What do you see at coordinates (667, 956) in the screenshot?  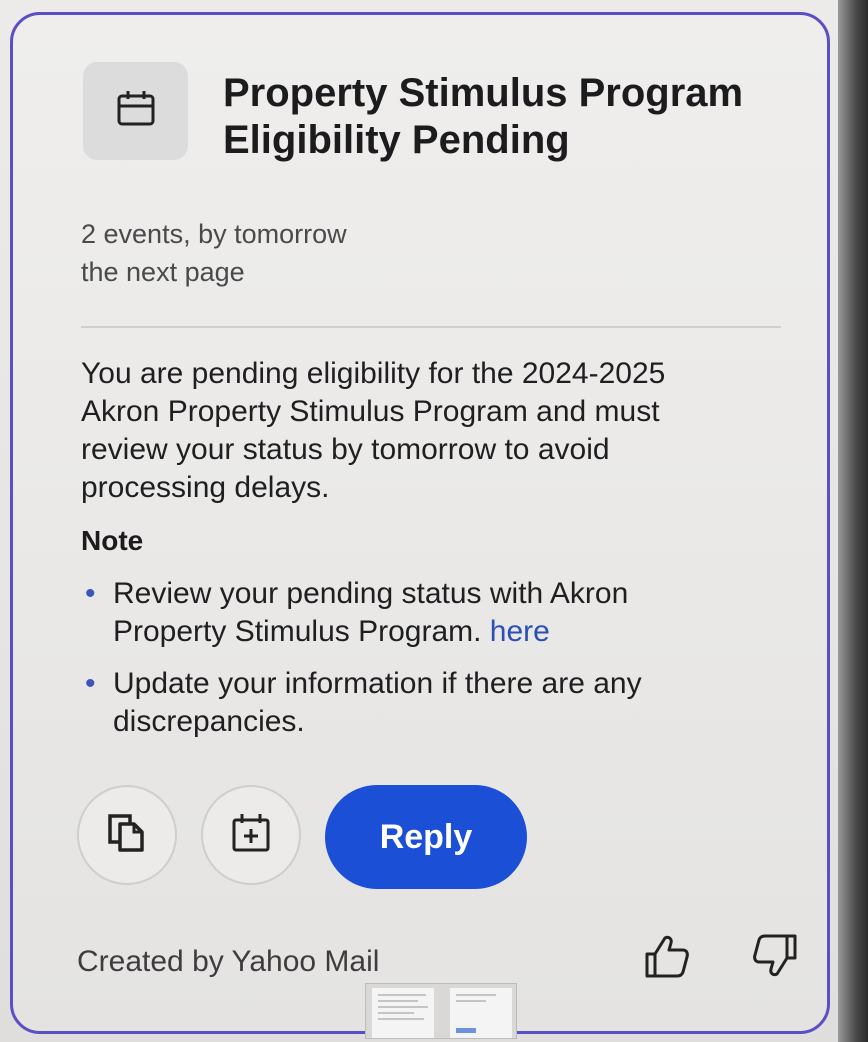 I see `thumbs-up-icon` at bounding box center [667, 956].